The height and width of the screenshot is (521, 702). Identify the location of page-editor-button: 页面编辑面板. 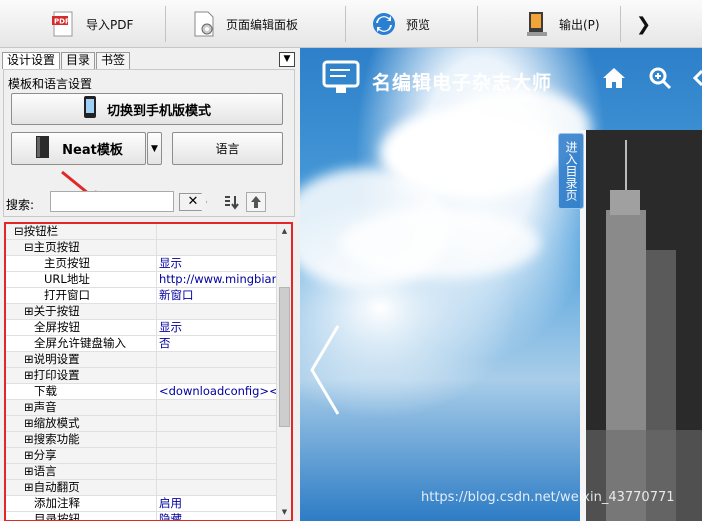
(244, 24).